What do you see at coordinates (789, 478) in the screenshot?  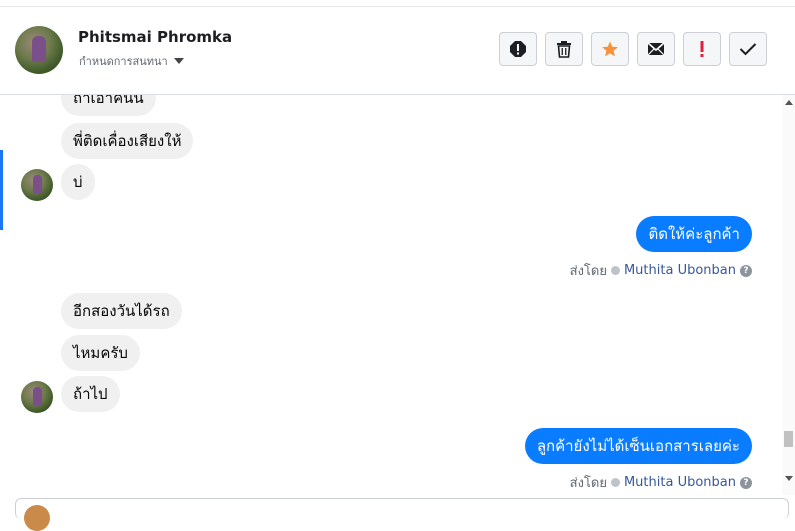 I see `scroll-down-arrow-icon` at bounding box center [789, 478].